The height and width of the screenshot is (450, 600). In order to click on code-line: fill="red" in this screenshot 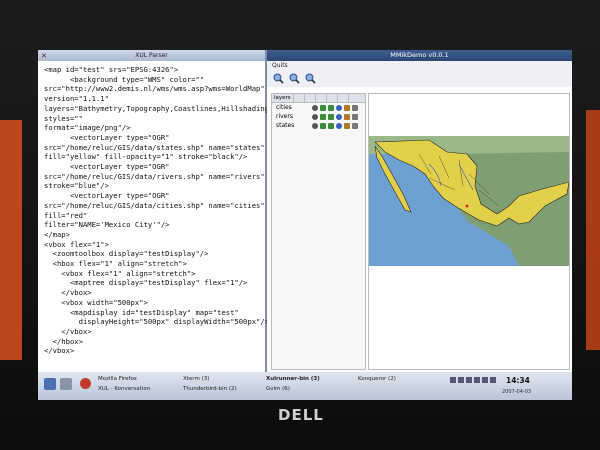, I will do `click(66, 215)`.